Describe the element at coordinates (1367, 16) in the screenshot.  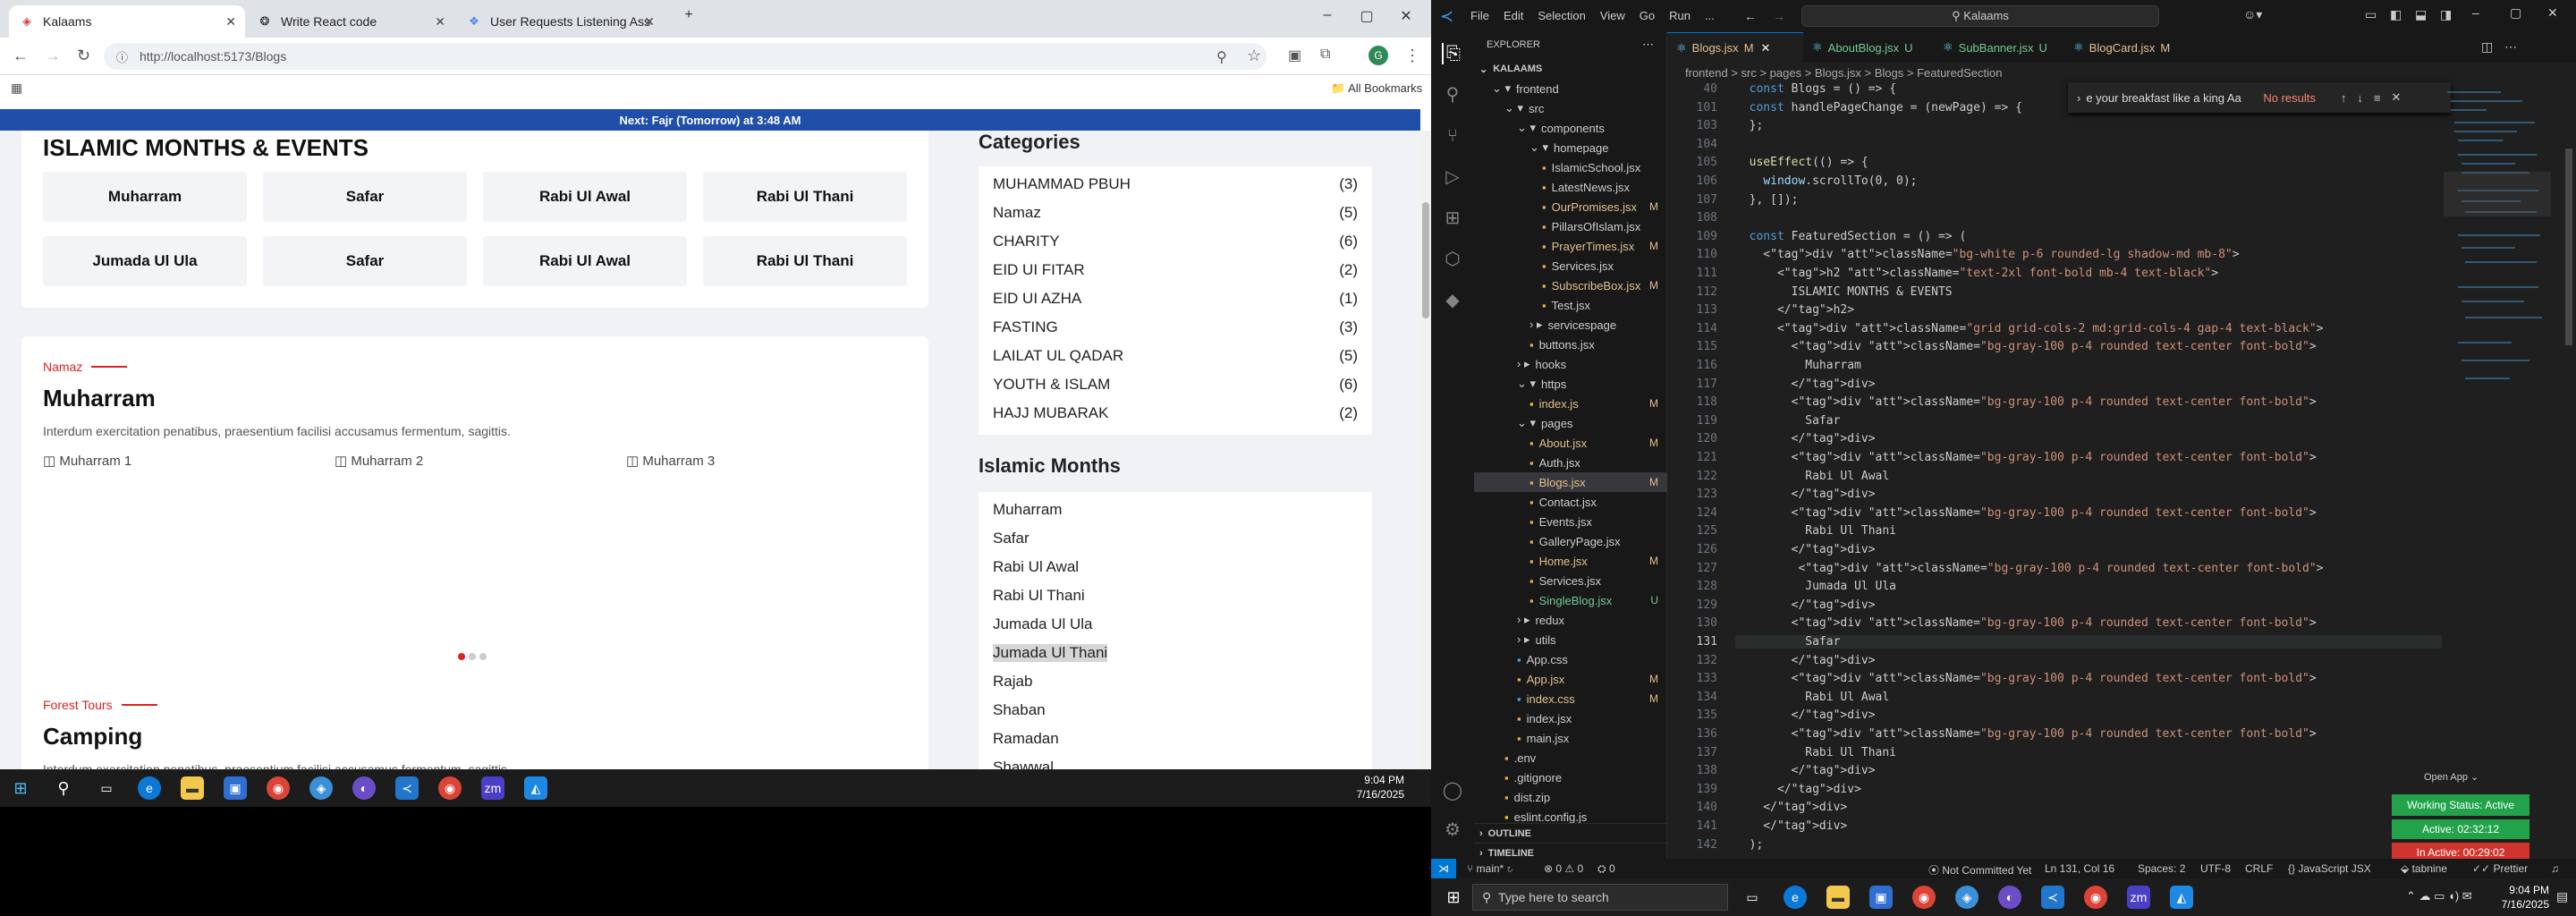
I see `maximize-icon: ▢` at that location.